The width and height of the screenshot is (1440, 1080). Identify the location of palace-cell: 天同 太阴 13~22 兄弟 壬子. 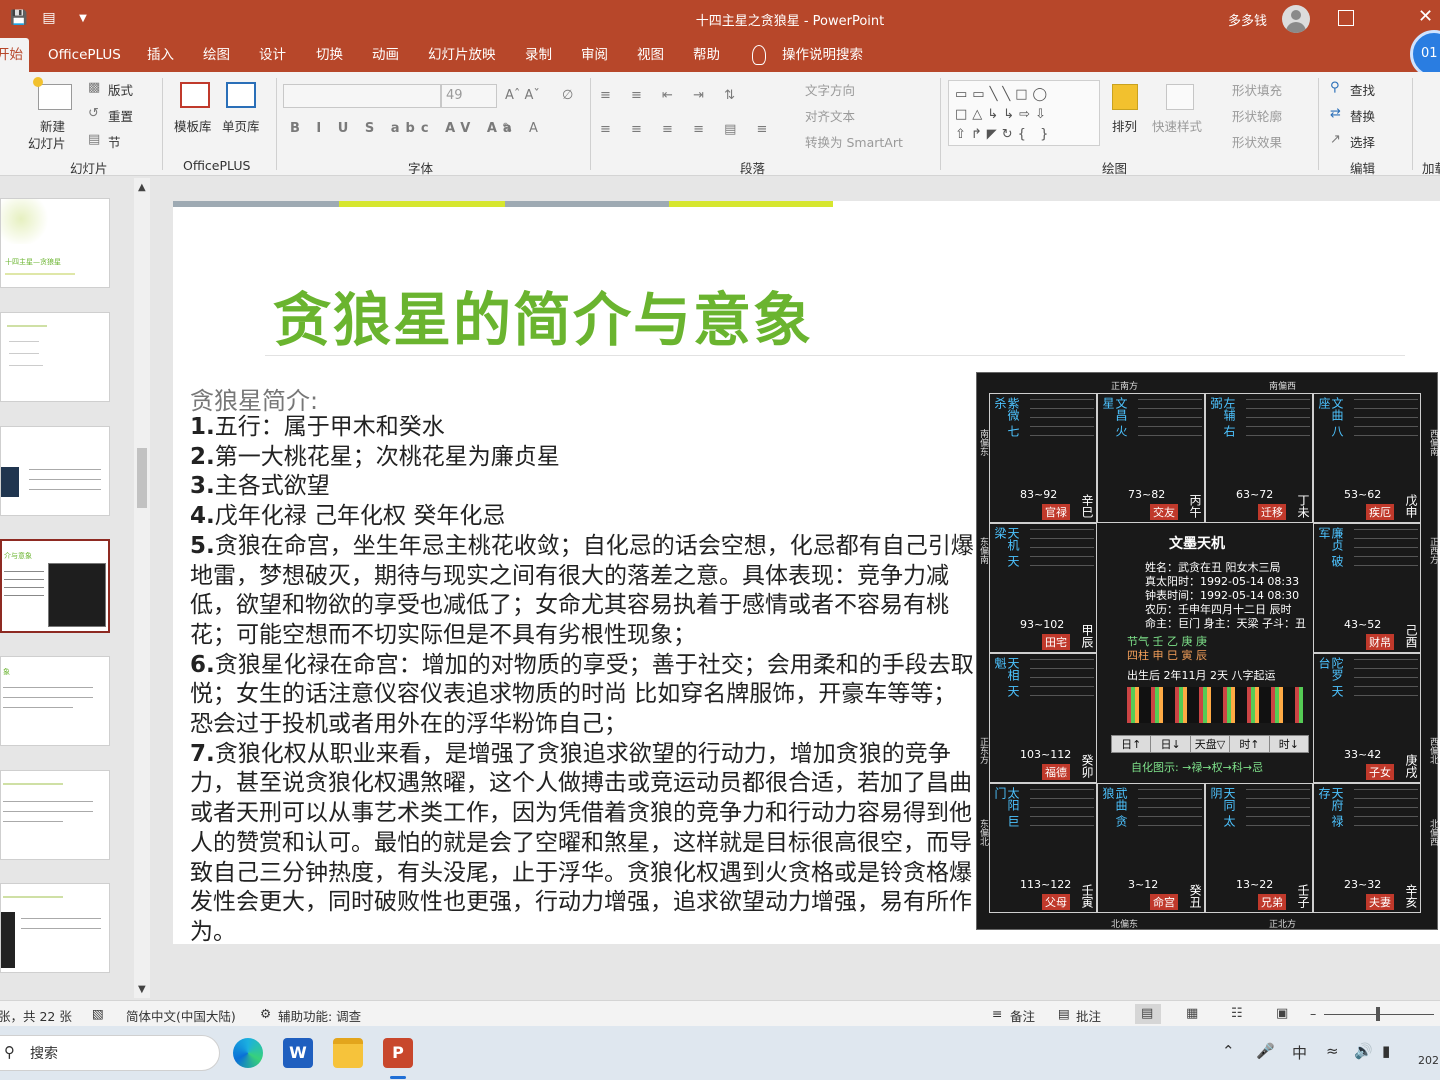
(1259, 848).